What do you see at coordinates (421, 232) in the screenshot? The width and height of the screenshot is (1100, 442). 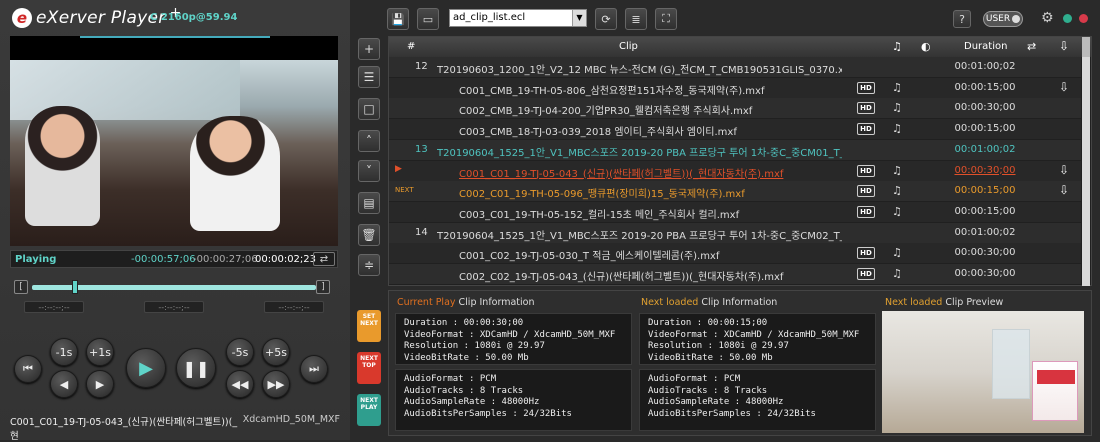 I see `row-number: 14` at bounding box center [421, 232].